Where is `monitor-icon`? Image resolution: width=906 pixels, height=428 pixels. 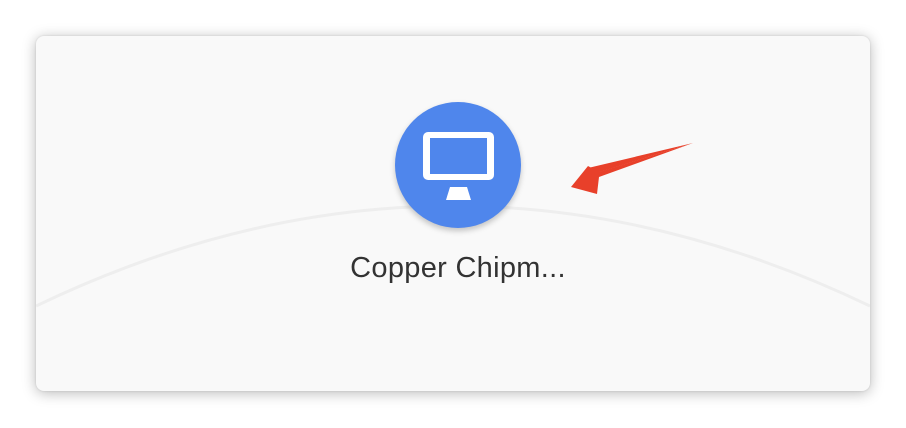 monitor-icon is located at coordinates (458, 166).